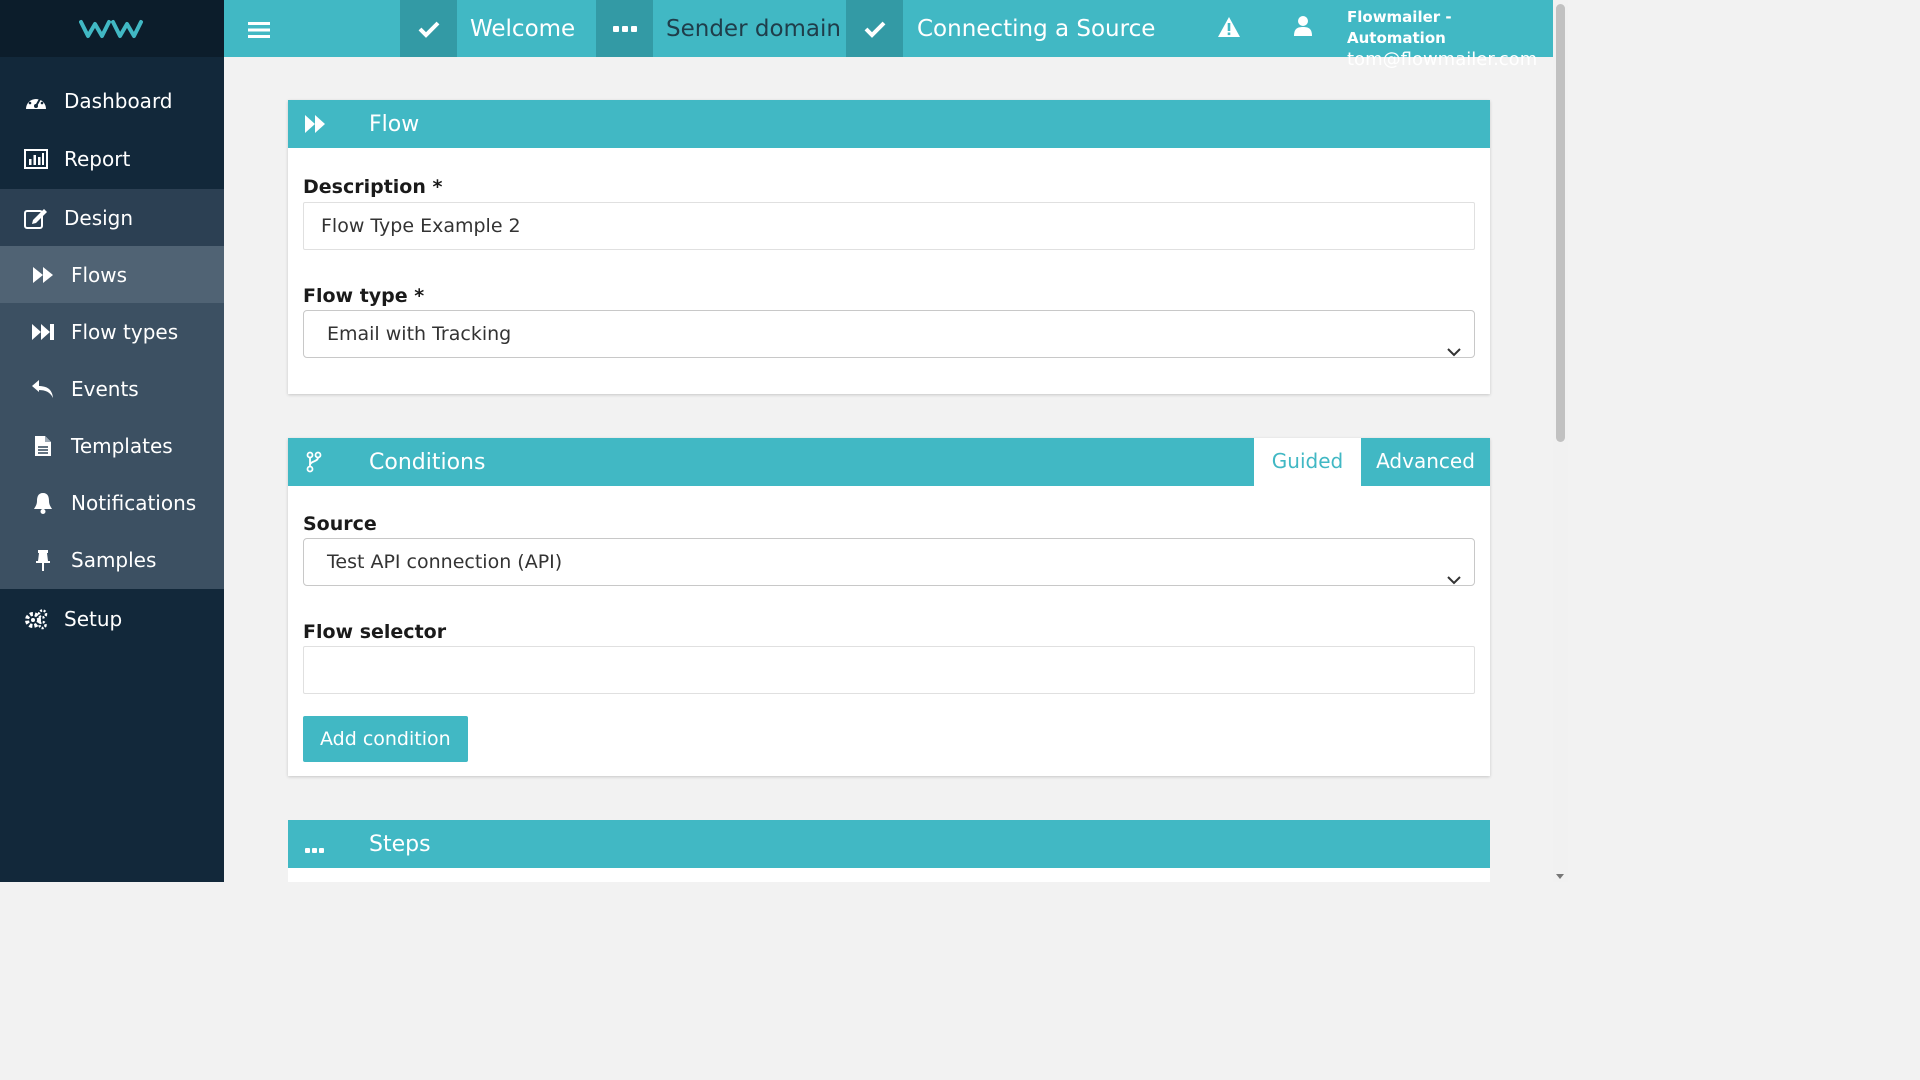 Image resolution: width=1920 pixels, height=1080 pixels. Describe the element at coordinates (36, 619) in the screenshot. I see `setup-icon` at that location.